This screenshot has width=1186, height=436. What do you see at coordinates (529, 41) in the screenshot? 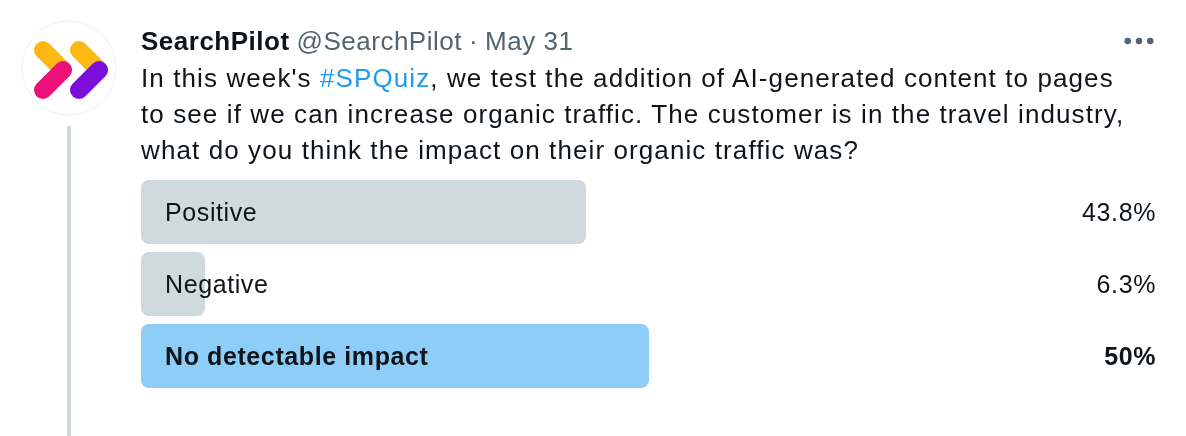
I see `post-date: May 31` at bounding box center [529, 41].